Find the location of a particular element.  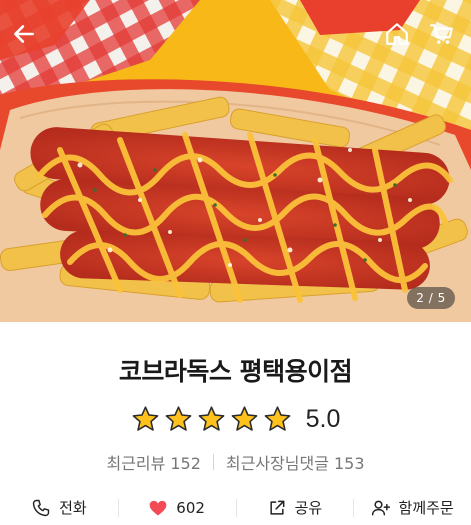

call-label: 전화 is located at coordinates (73, 508).